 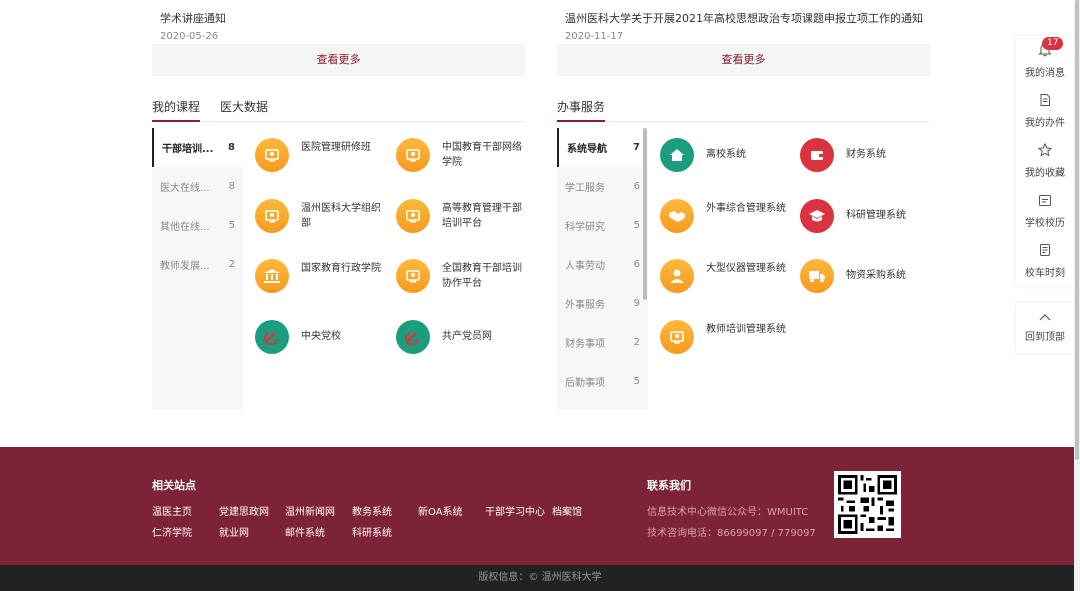 What do you see at coordinates (731, 533) in the screenshot?
I see `footer-contact-phone: 技术咨询电话：86699097 / 779097` at bounding box center [731, 533].